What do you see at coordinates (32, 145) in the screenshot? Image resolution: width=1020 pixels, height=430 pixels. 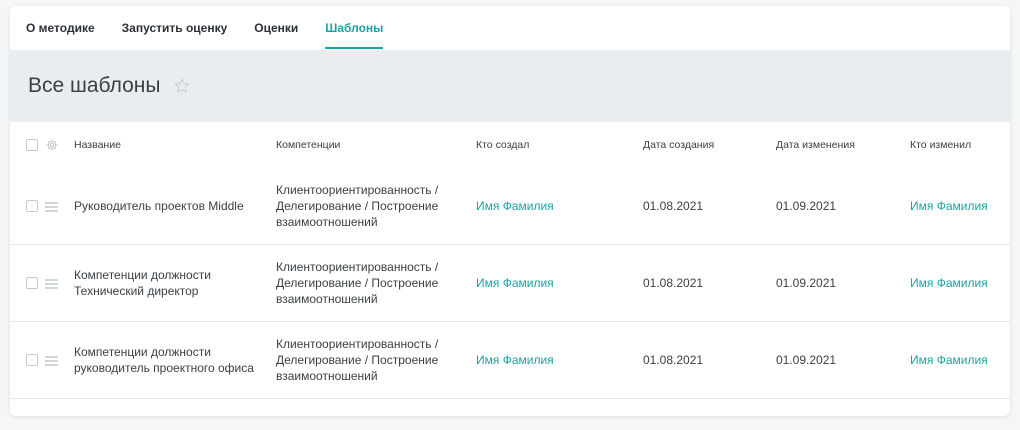 I see `select-all-checkbox` at bounding box center [32, 145].